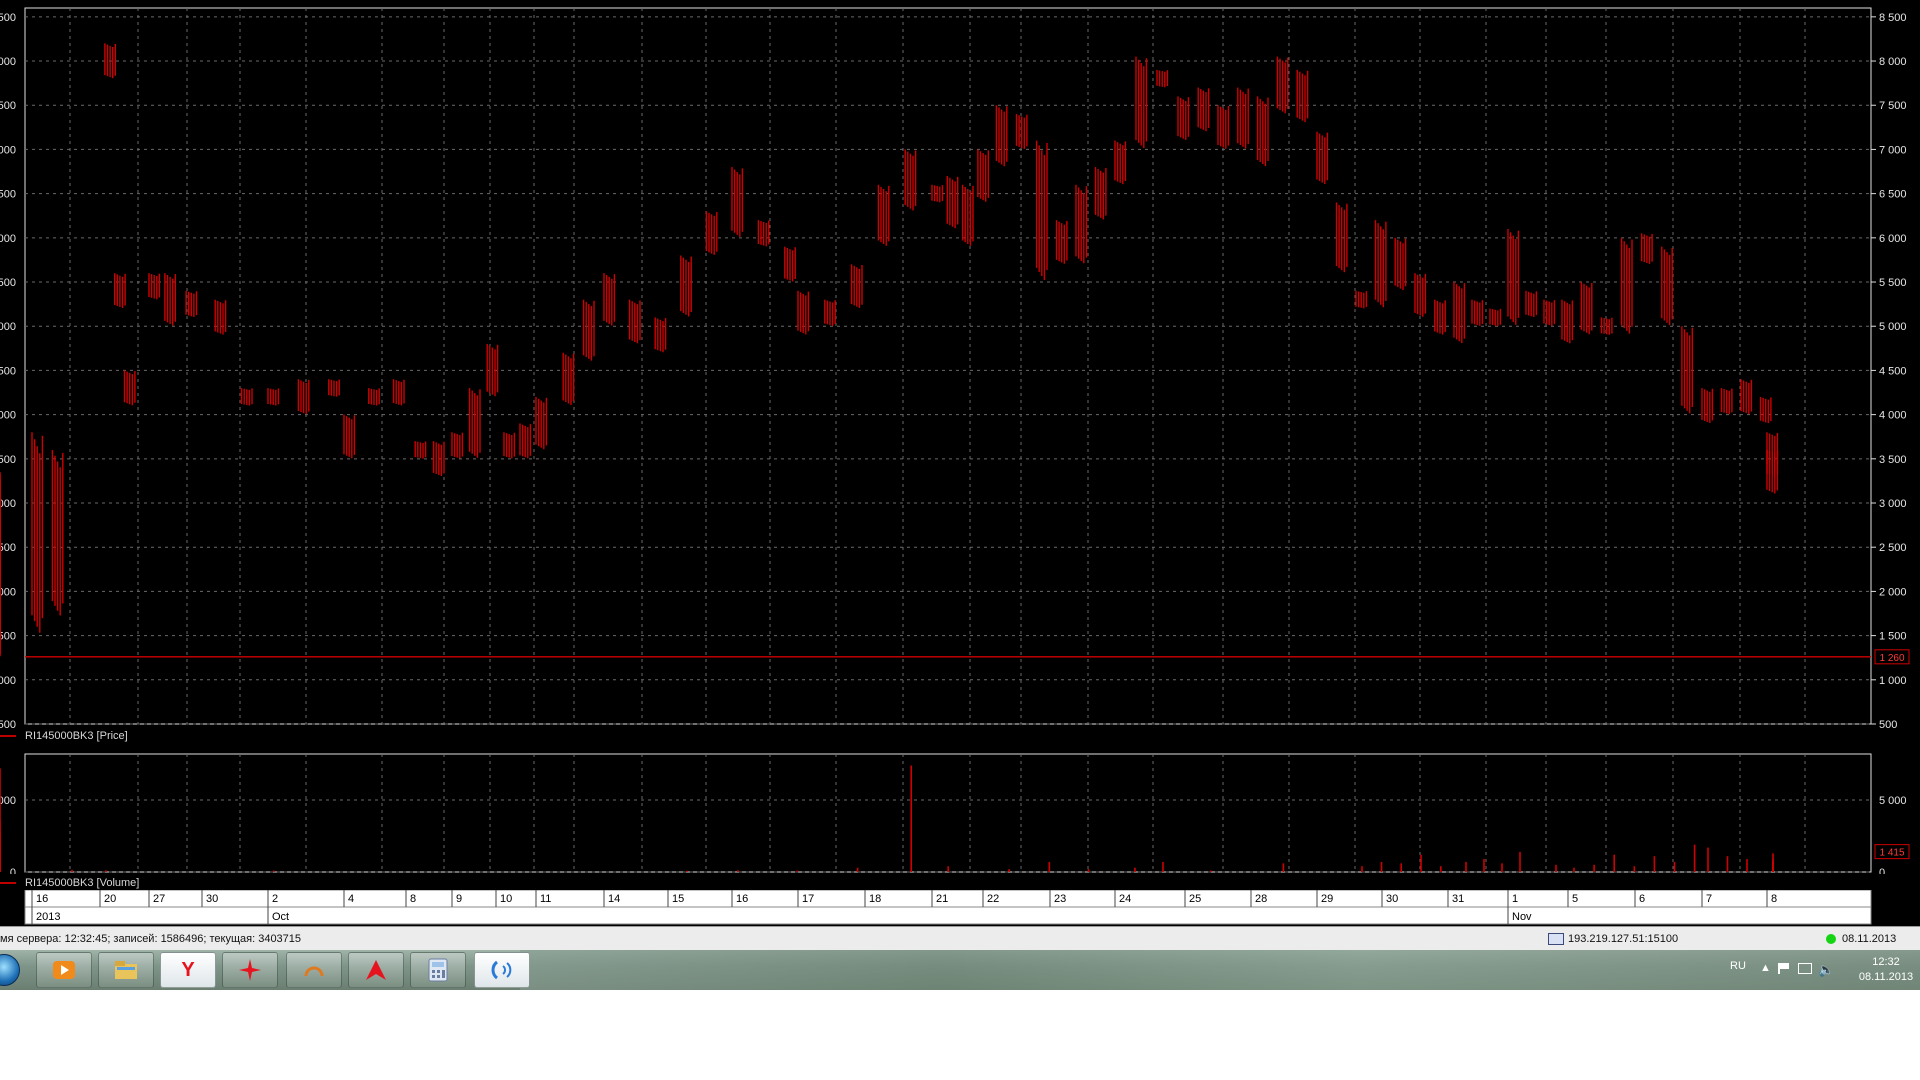 The image size is (1920, 1080). Describe the element at coordinates (351, 899) in the screenshot. I see `time-axis-day-label: 4` at that location.